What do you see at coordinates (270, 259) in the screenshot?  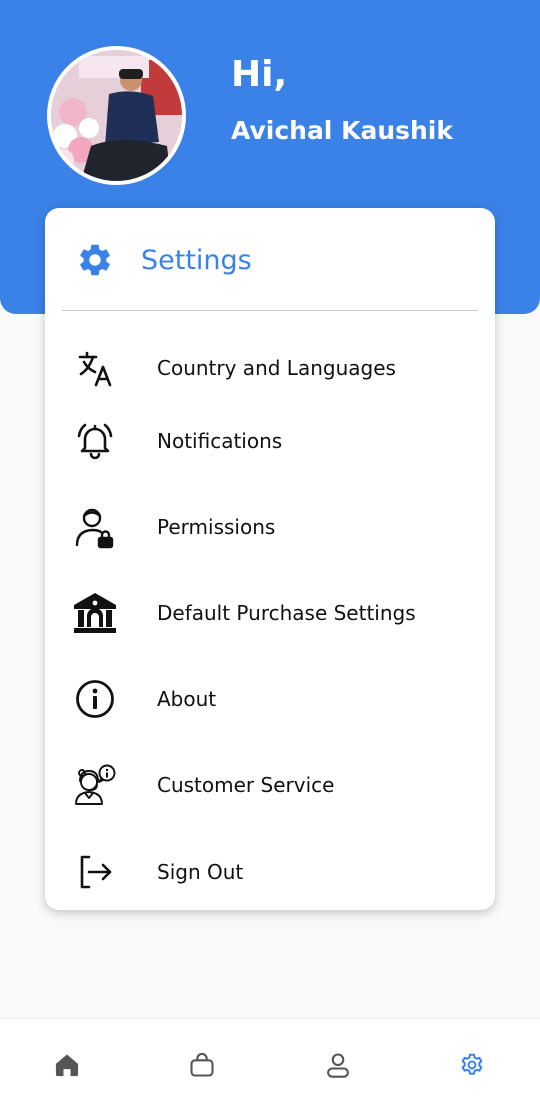 I see `settings-card-header: Settings` at bounding box center [270, 259].